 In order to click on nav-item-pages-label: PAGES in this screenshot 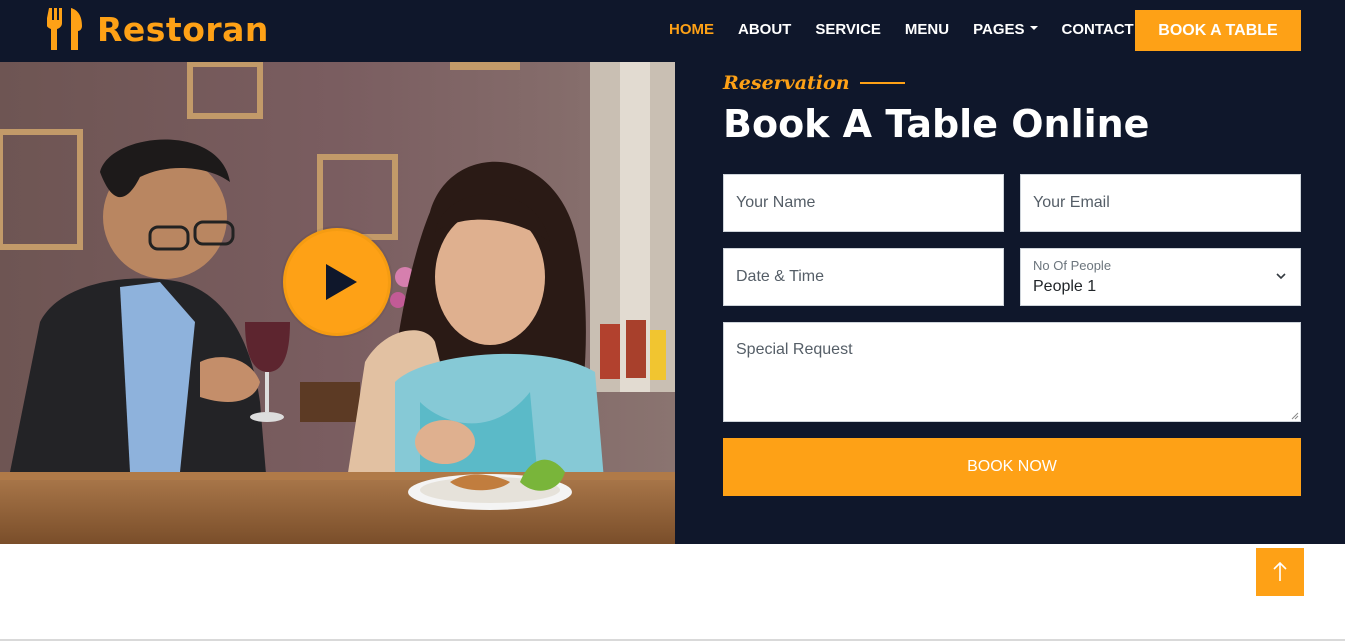, I will do `click(999, 29)`.